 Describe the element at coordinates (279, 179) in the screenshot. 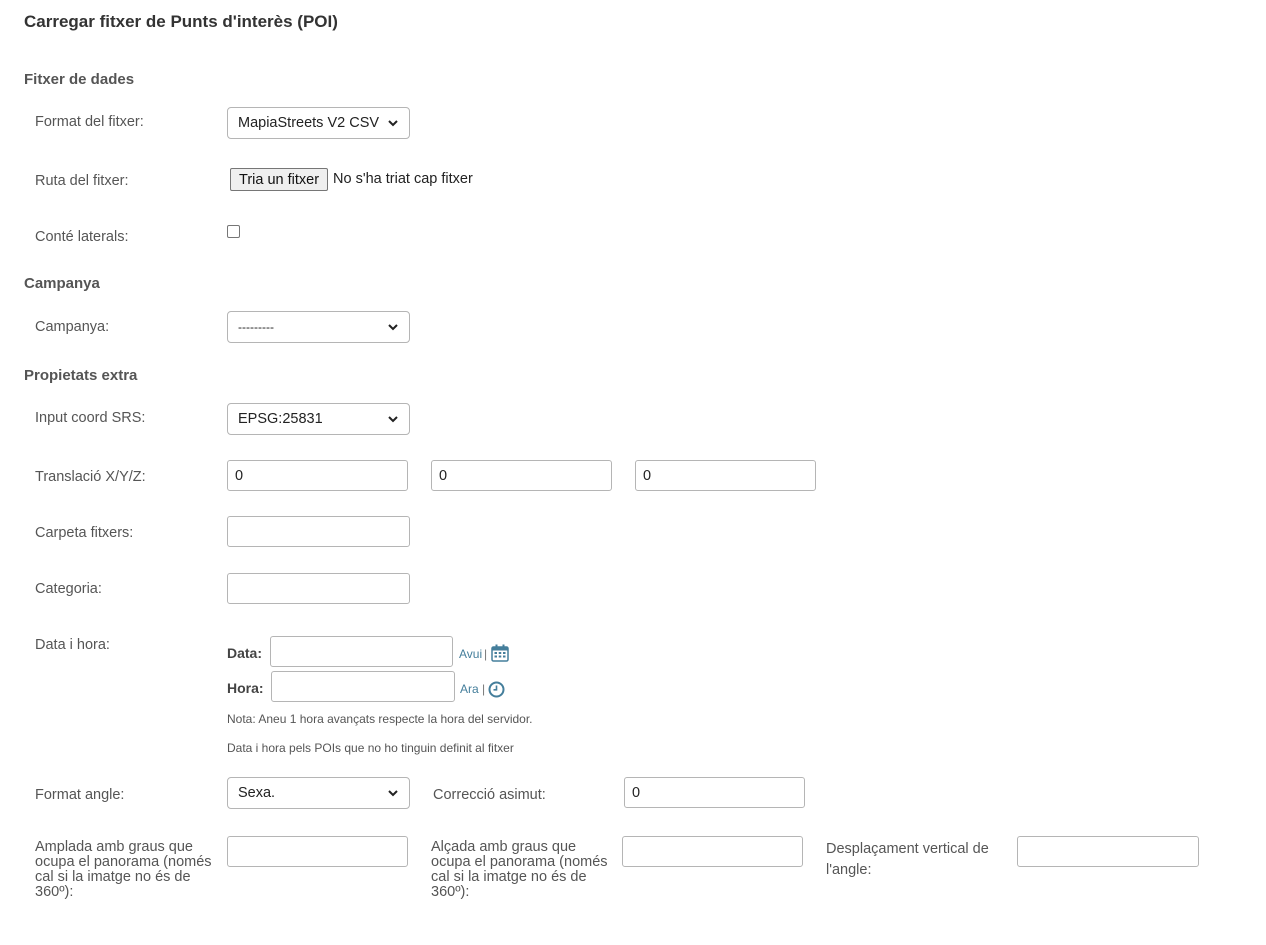

I see `choose-file-button: Tria un fitxer` at that location.